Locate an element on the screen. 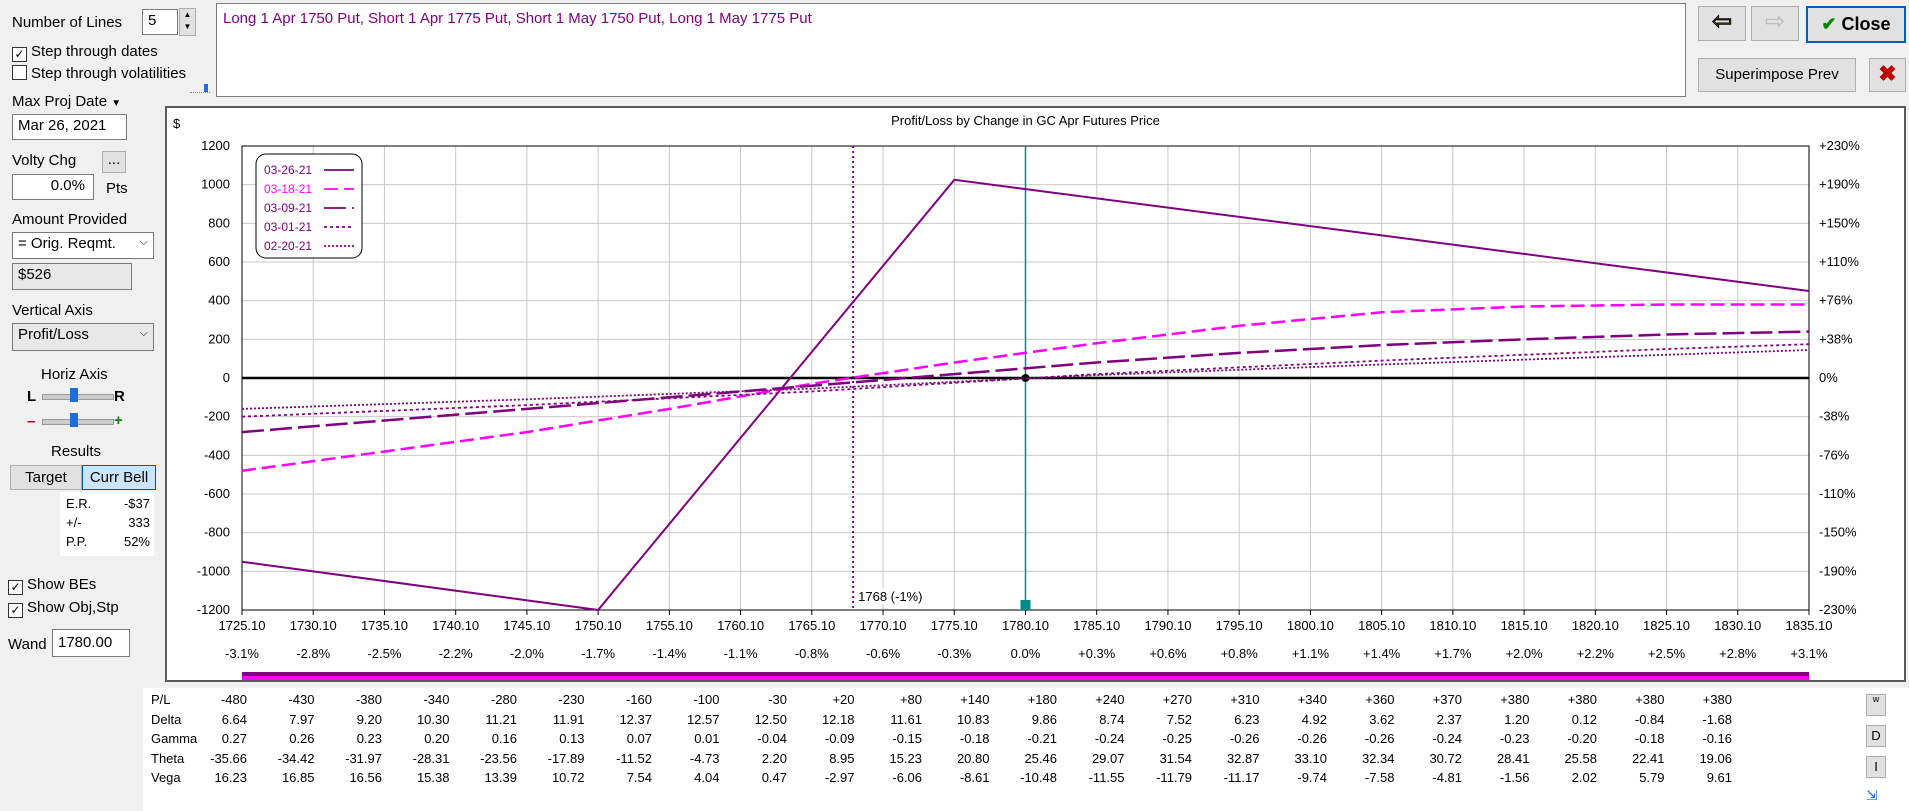 The width and height of the screenshot is (1909, 811). close-button: ✔ Close is located at coordinates (1856, 24).